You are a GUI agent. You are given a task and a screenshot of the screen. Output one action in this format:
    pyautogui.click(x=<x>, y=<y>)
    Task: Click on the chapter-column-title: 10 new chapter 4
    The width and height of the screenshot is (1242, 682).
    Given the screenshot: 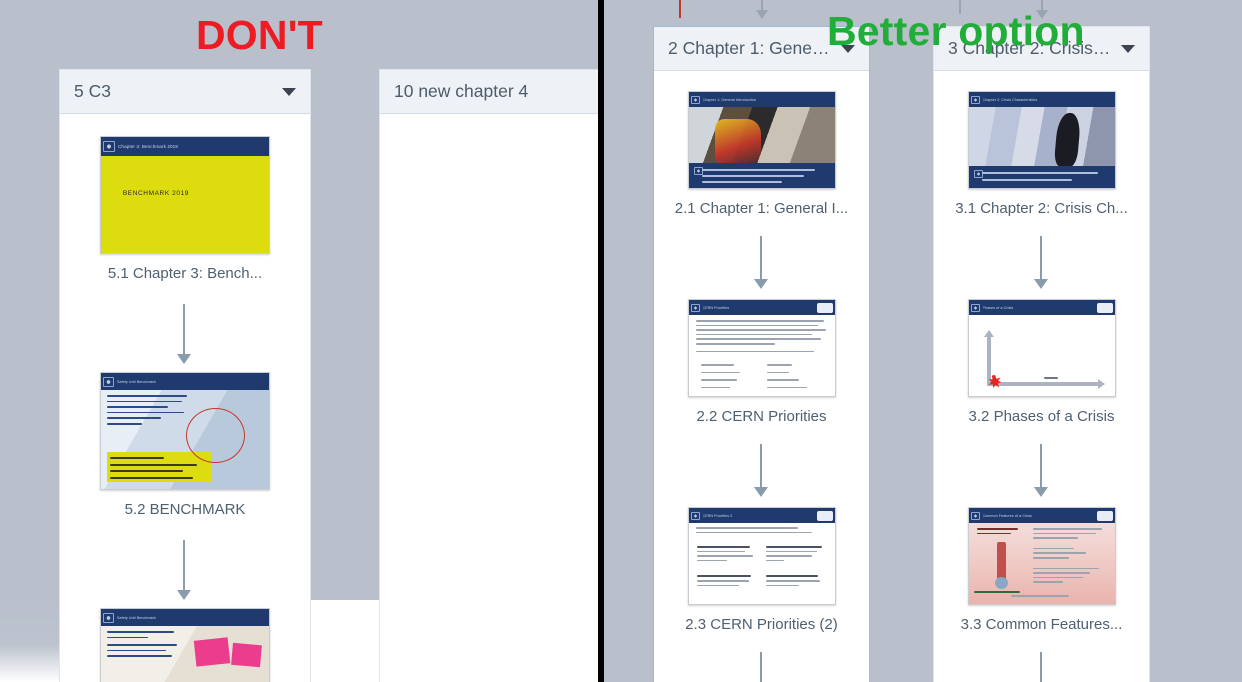 What is the action you would take?
    pyautogui.click(x=461, y=91)
    